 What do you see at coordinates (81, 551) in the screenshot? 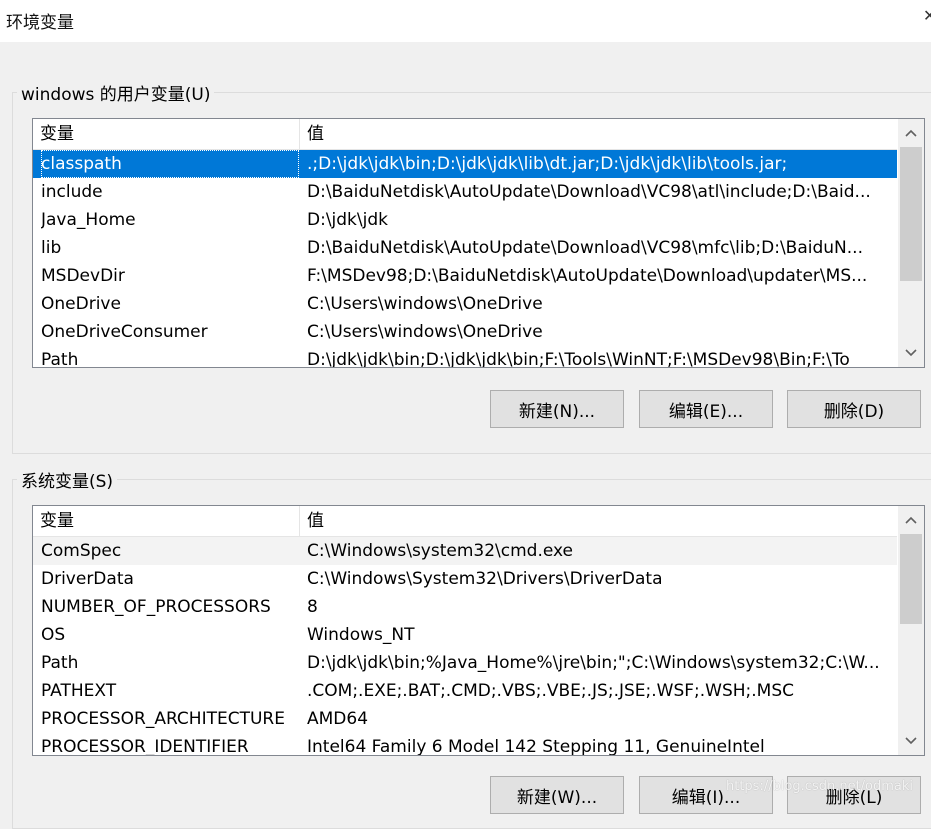
I see `variable-name: ComSpec` at bounding box center [81, 551].